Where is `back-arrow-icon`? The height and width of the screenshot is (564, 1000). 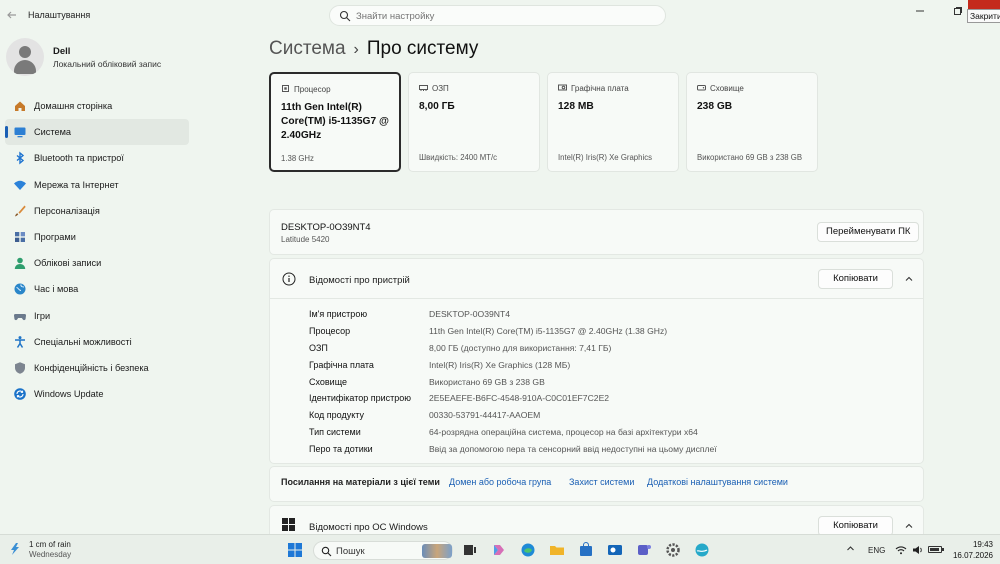 back-arrow-icon is located at coordinates (11, 15).